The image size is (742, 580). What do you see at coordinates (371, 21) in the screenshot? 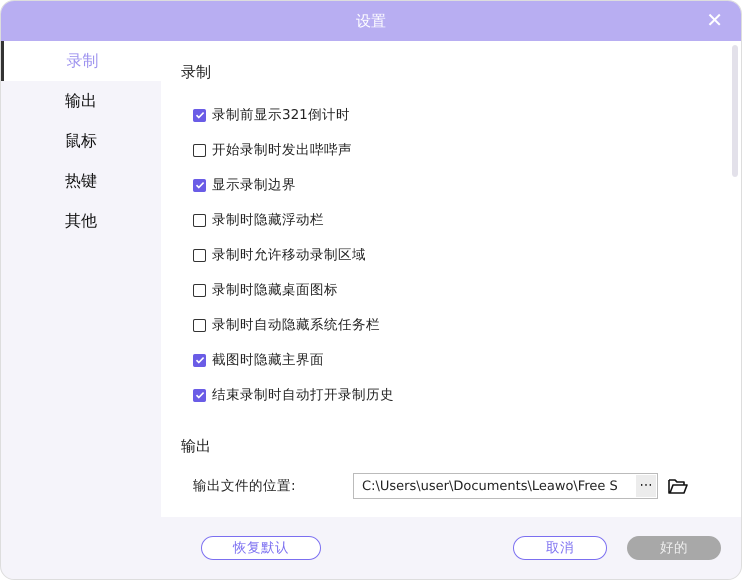
I see `window-title: 设置` at bounding box center [371, 21].